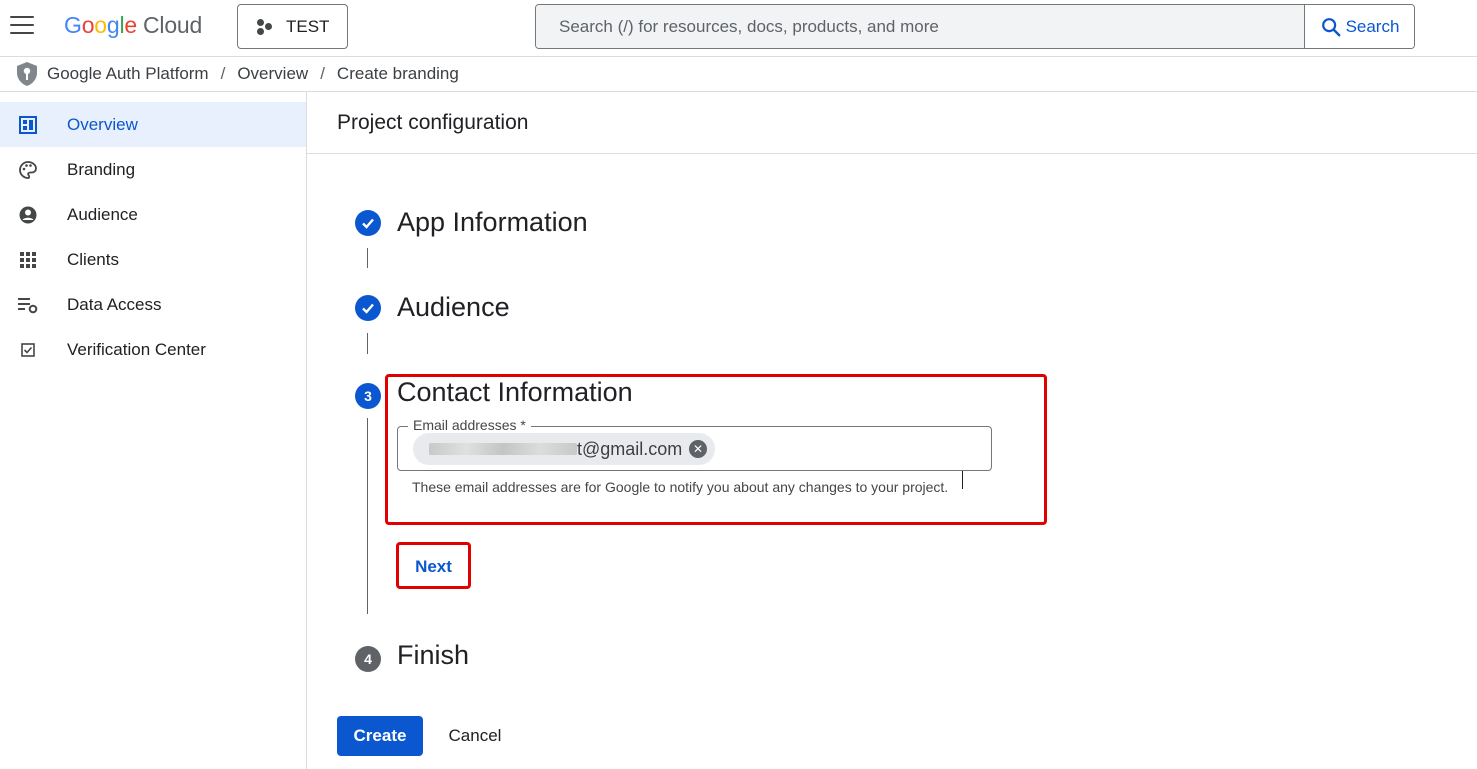 The height and width of the screenshot is (769, 1477). Describe the element at coordinates (153, 169) in the screenshot. I see `sidebar-item-branding: Branding` at that location.